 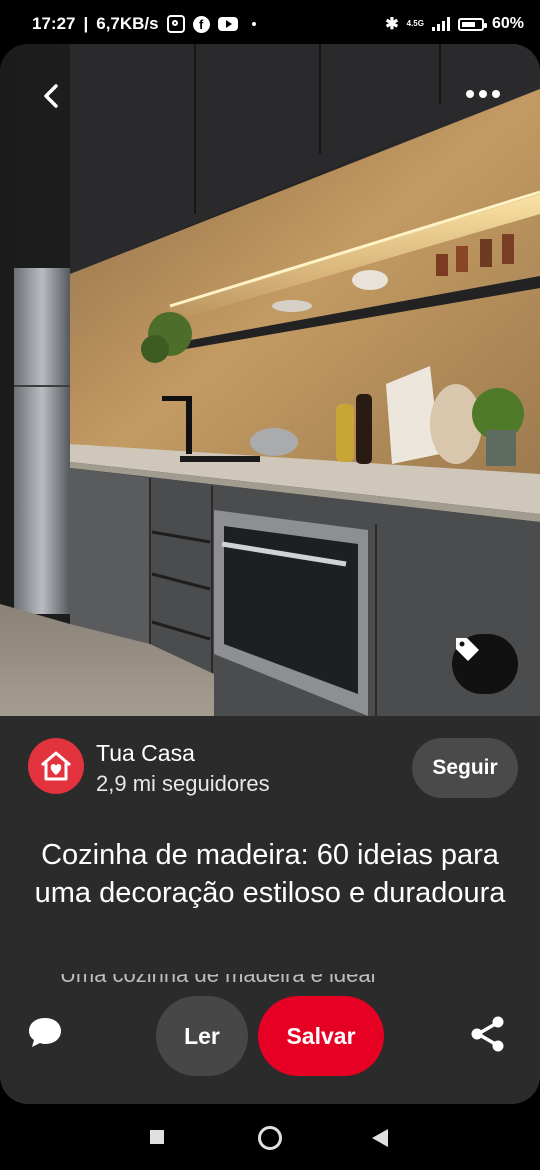 I want to click on system-back-button, so click(x=380, y=1138).